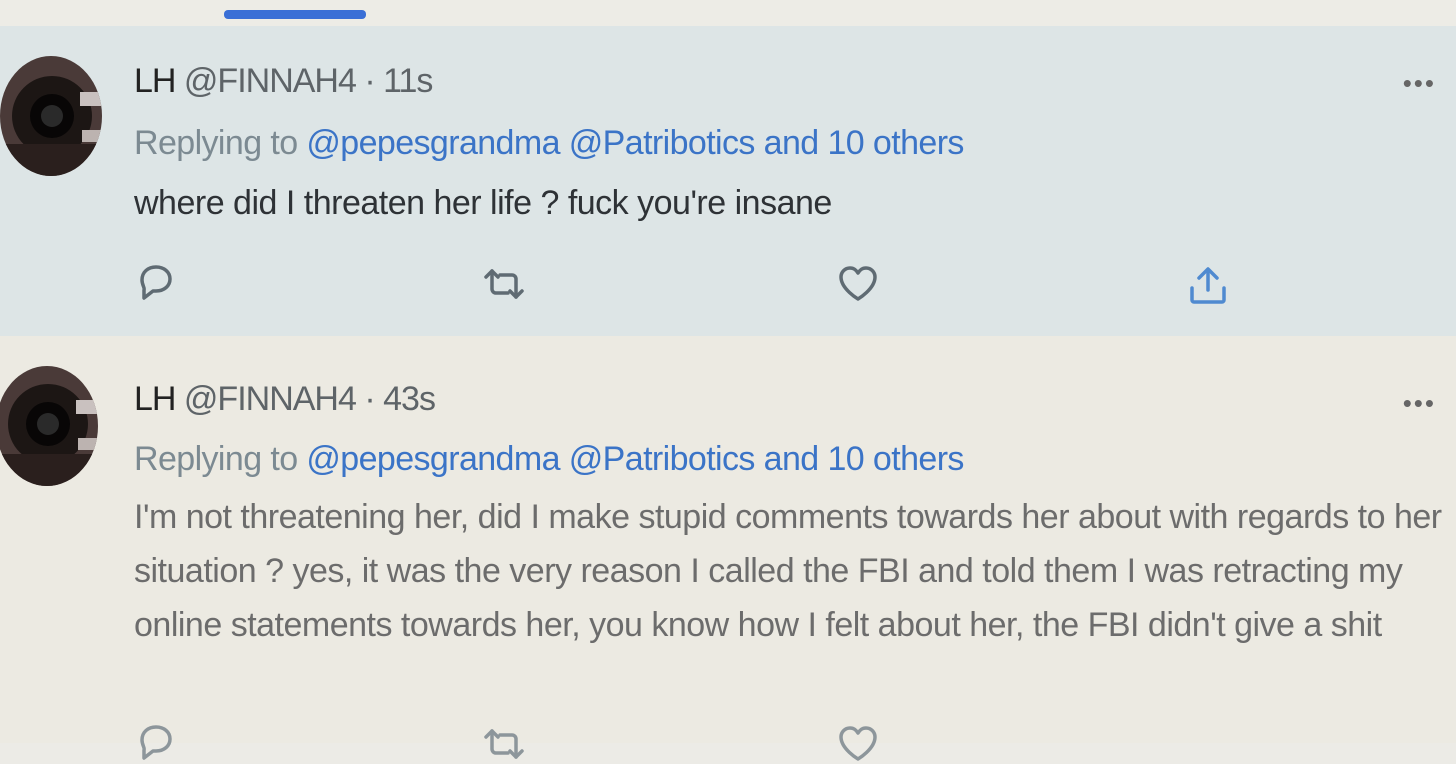  I want to click on tweet-header: LH @FINNAH4 · 43s, so click(285, 399).